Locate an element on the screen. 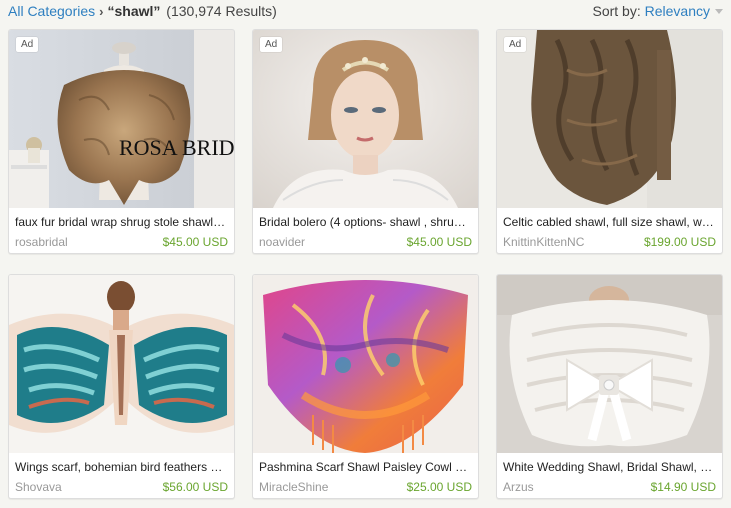 The width and height of the screenshot is (731, 508). shop-name: noavider is located at coordinates (282, 242).